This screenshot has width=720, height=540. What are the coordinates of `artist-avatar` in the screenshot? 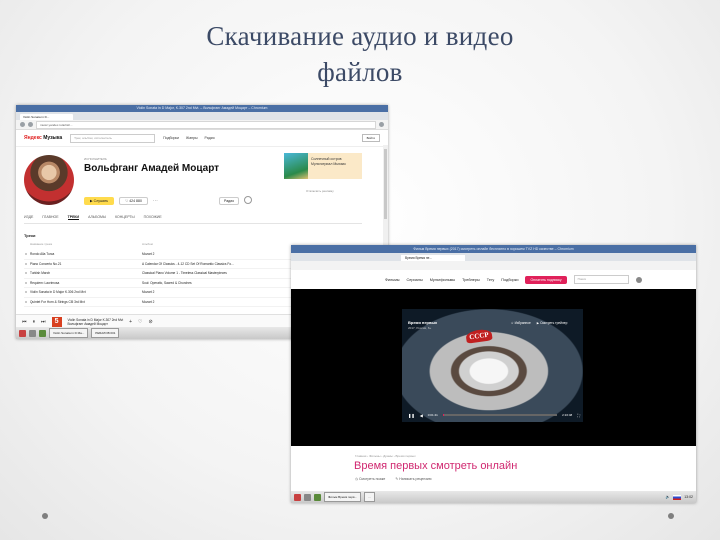 It's located at (49, 180).